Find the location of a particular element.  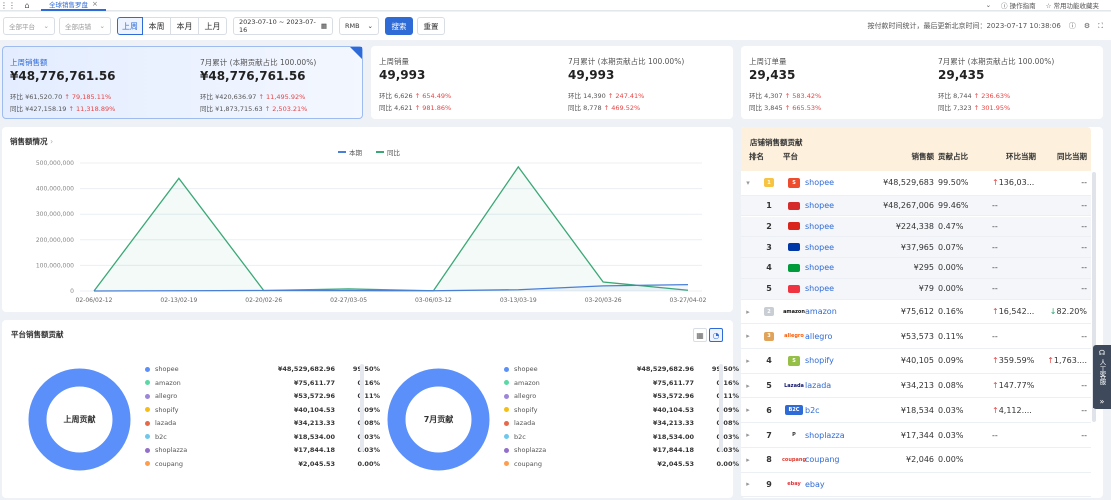

platform-link: coupang is located at coordinates (838, 459).